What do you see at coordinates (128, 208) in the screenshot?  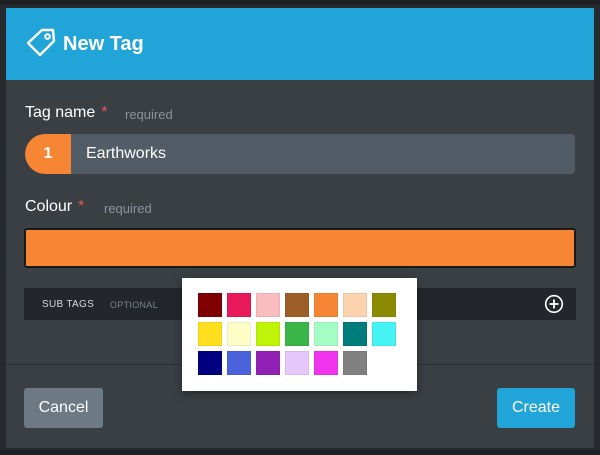 I see `colour-required-hint: required` at bounding box center [128, 208].